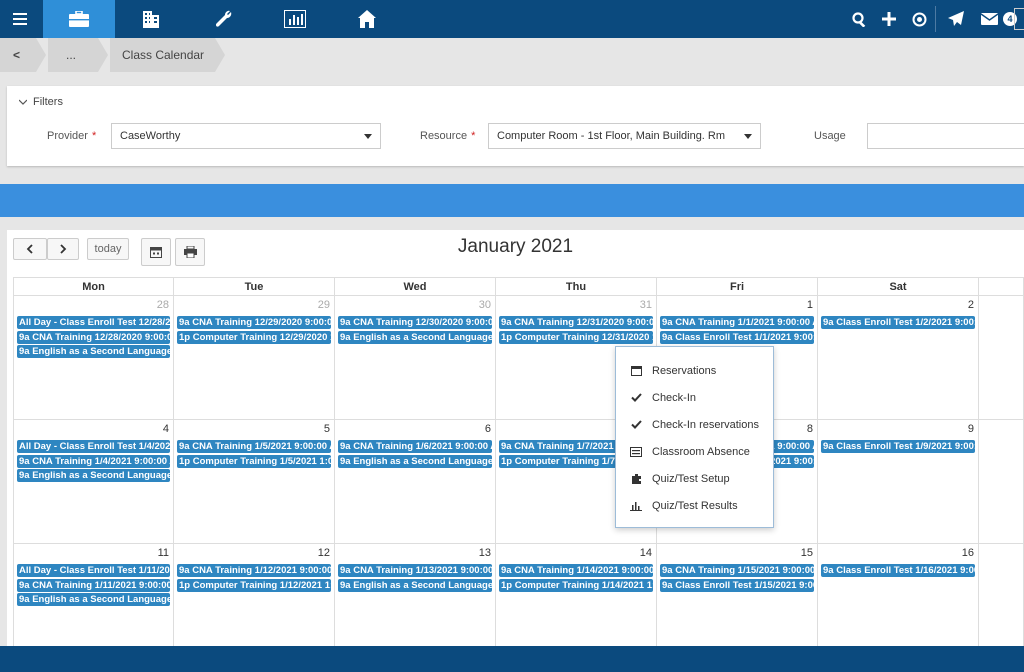  What do you see at coordinates (40, 102) in the screenshot?
I see `filters-toggle: Filters` at bounding box center [40, 102].